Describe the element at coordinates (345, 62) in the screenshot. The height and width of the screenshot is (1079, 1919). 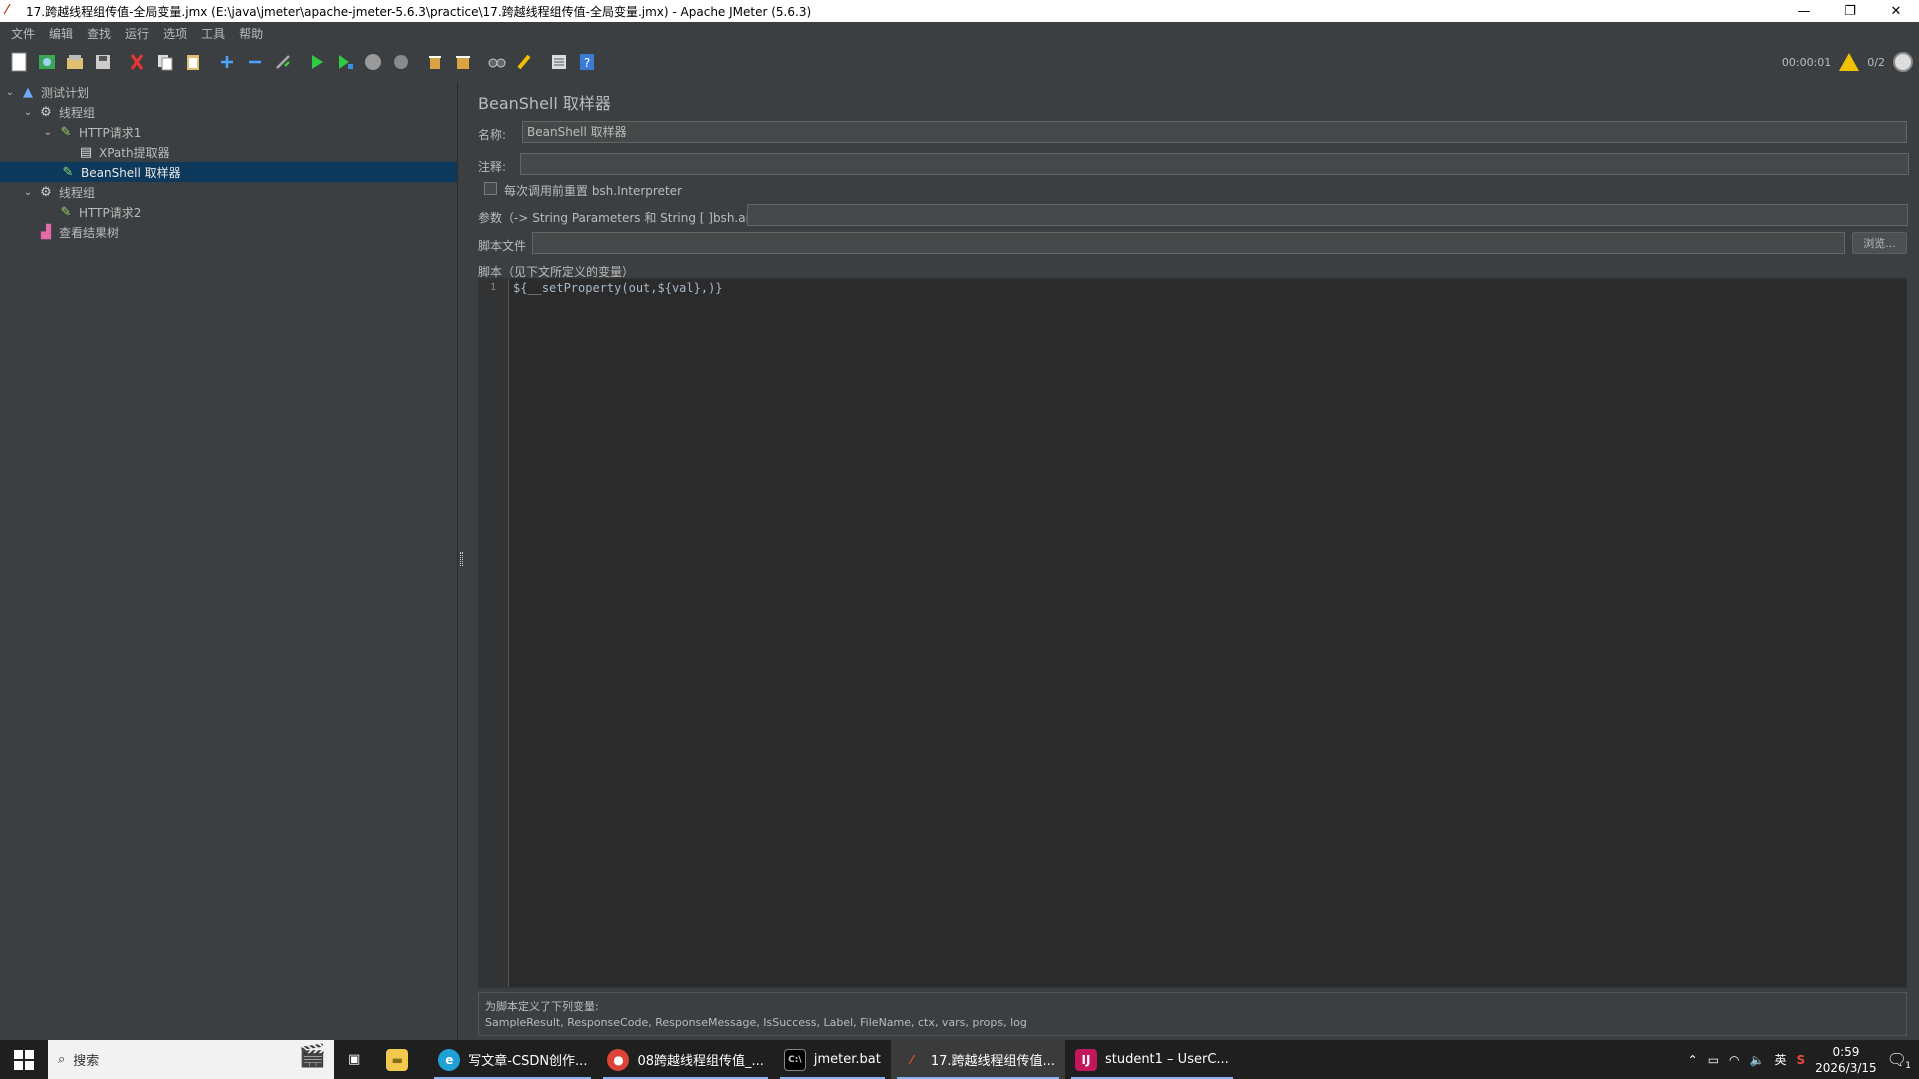
I see `start-no-pause-icon` at that location.